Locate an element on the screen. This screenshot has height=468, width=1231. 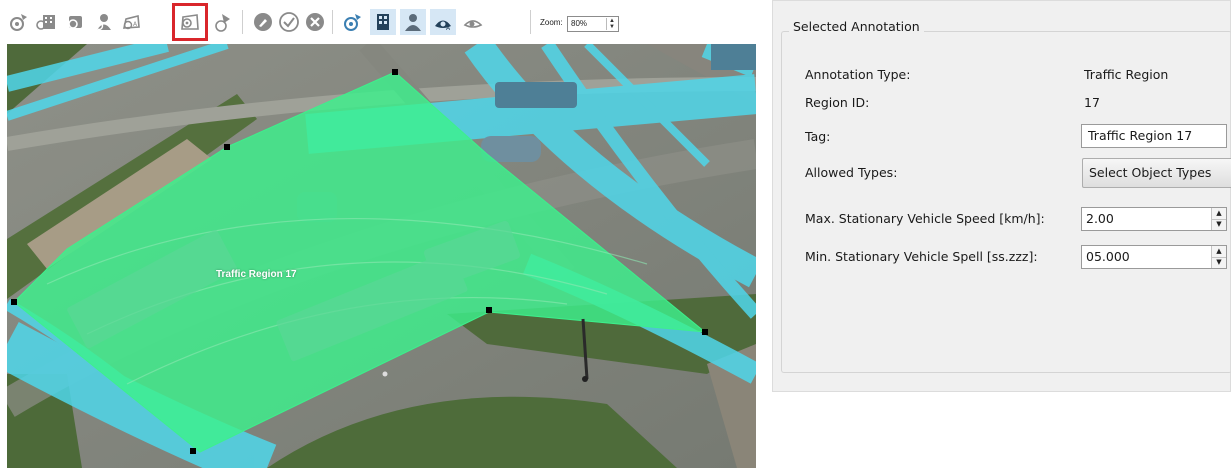
view-buildings-icon is located at coordinates (383, 22).